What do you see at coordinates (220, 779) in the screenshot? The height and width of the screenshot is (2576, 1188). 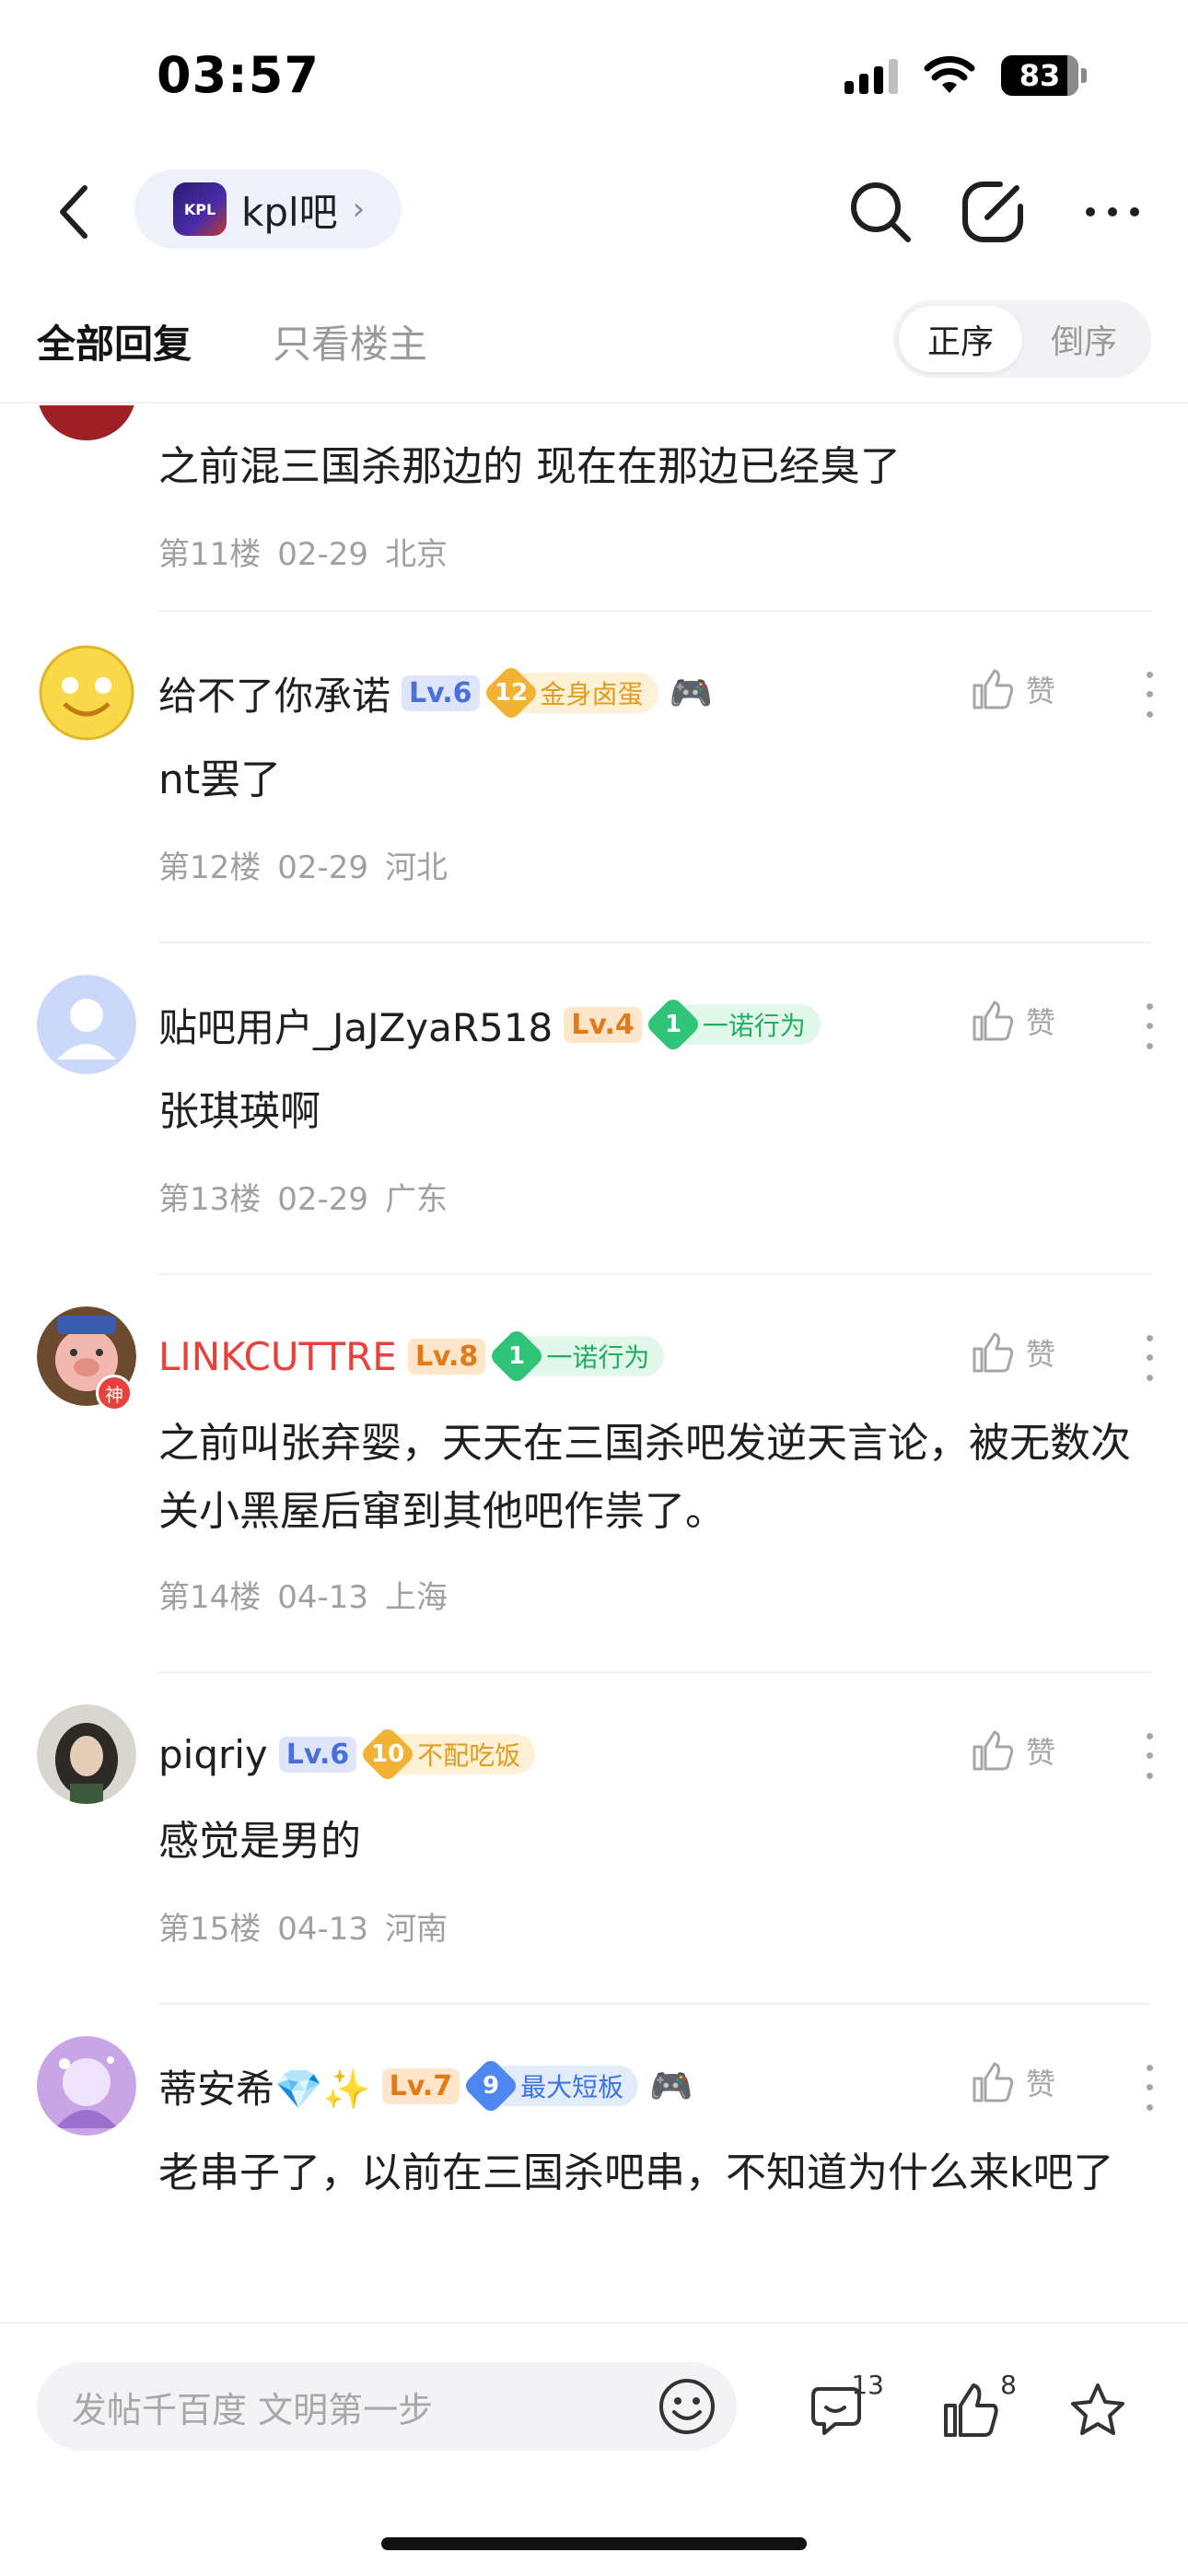 I see `reply-content: nt罢了` at bounding box center [220, 779].